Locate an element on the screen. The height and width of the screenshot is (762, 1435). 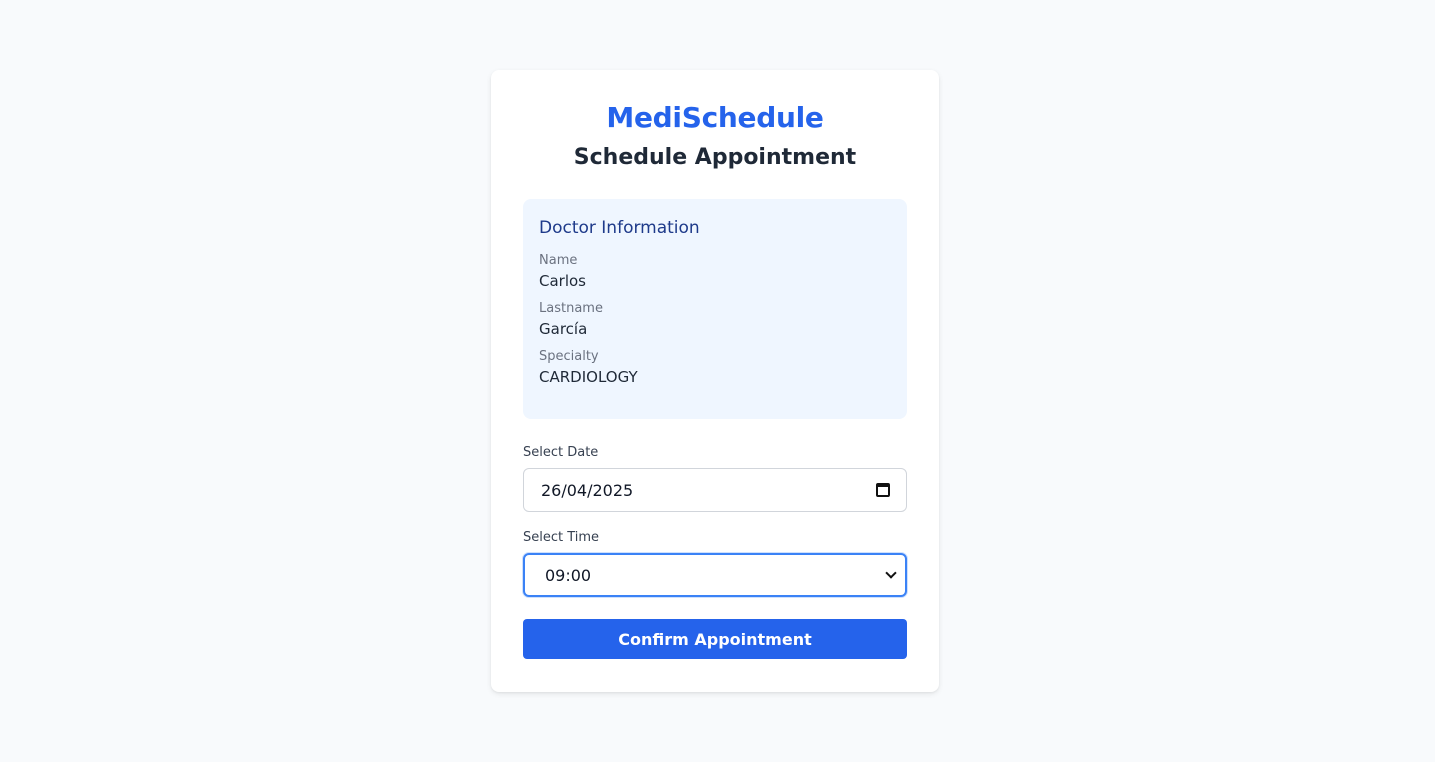
doctor-name-value: Carlos is located at coordinates (562, 281).